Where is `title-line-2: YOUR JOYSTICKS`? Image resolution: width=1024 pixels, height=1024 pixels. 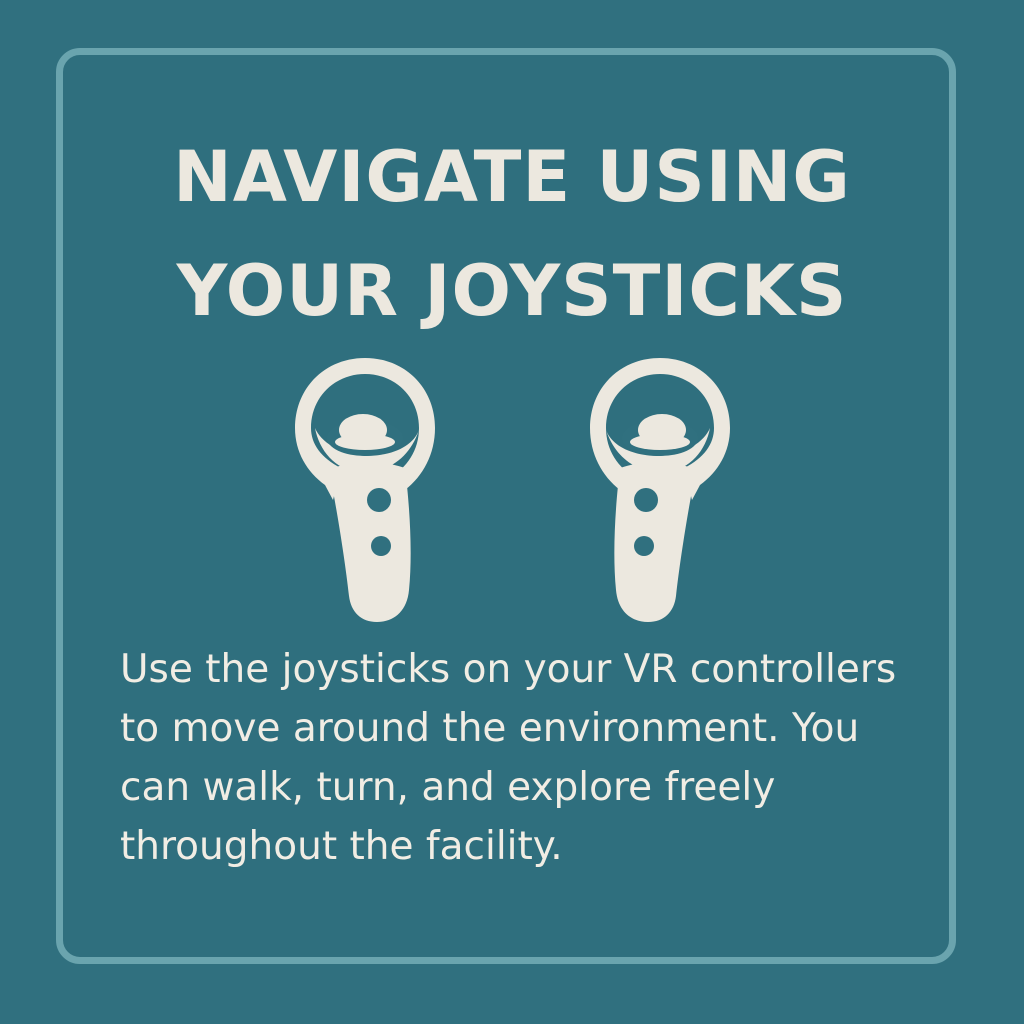
title-line-2: YOUR JOYSTICKS is located at coordinates (512, 291).